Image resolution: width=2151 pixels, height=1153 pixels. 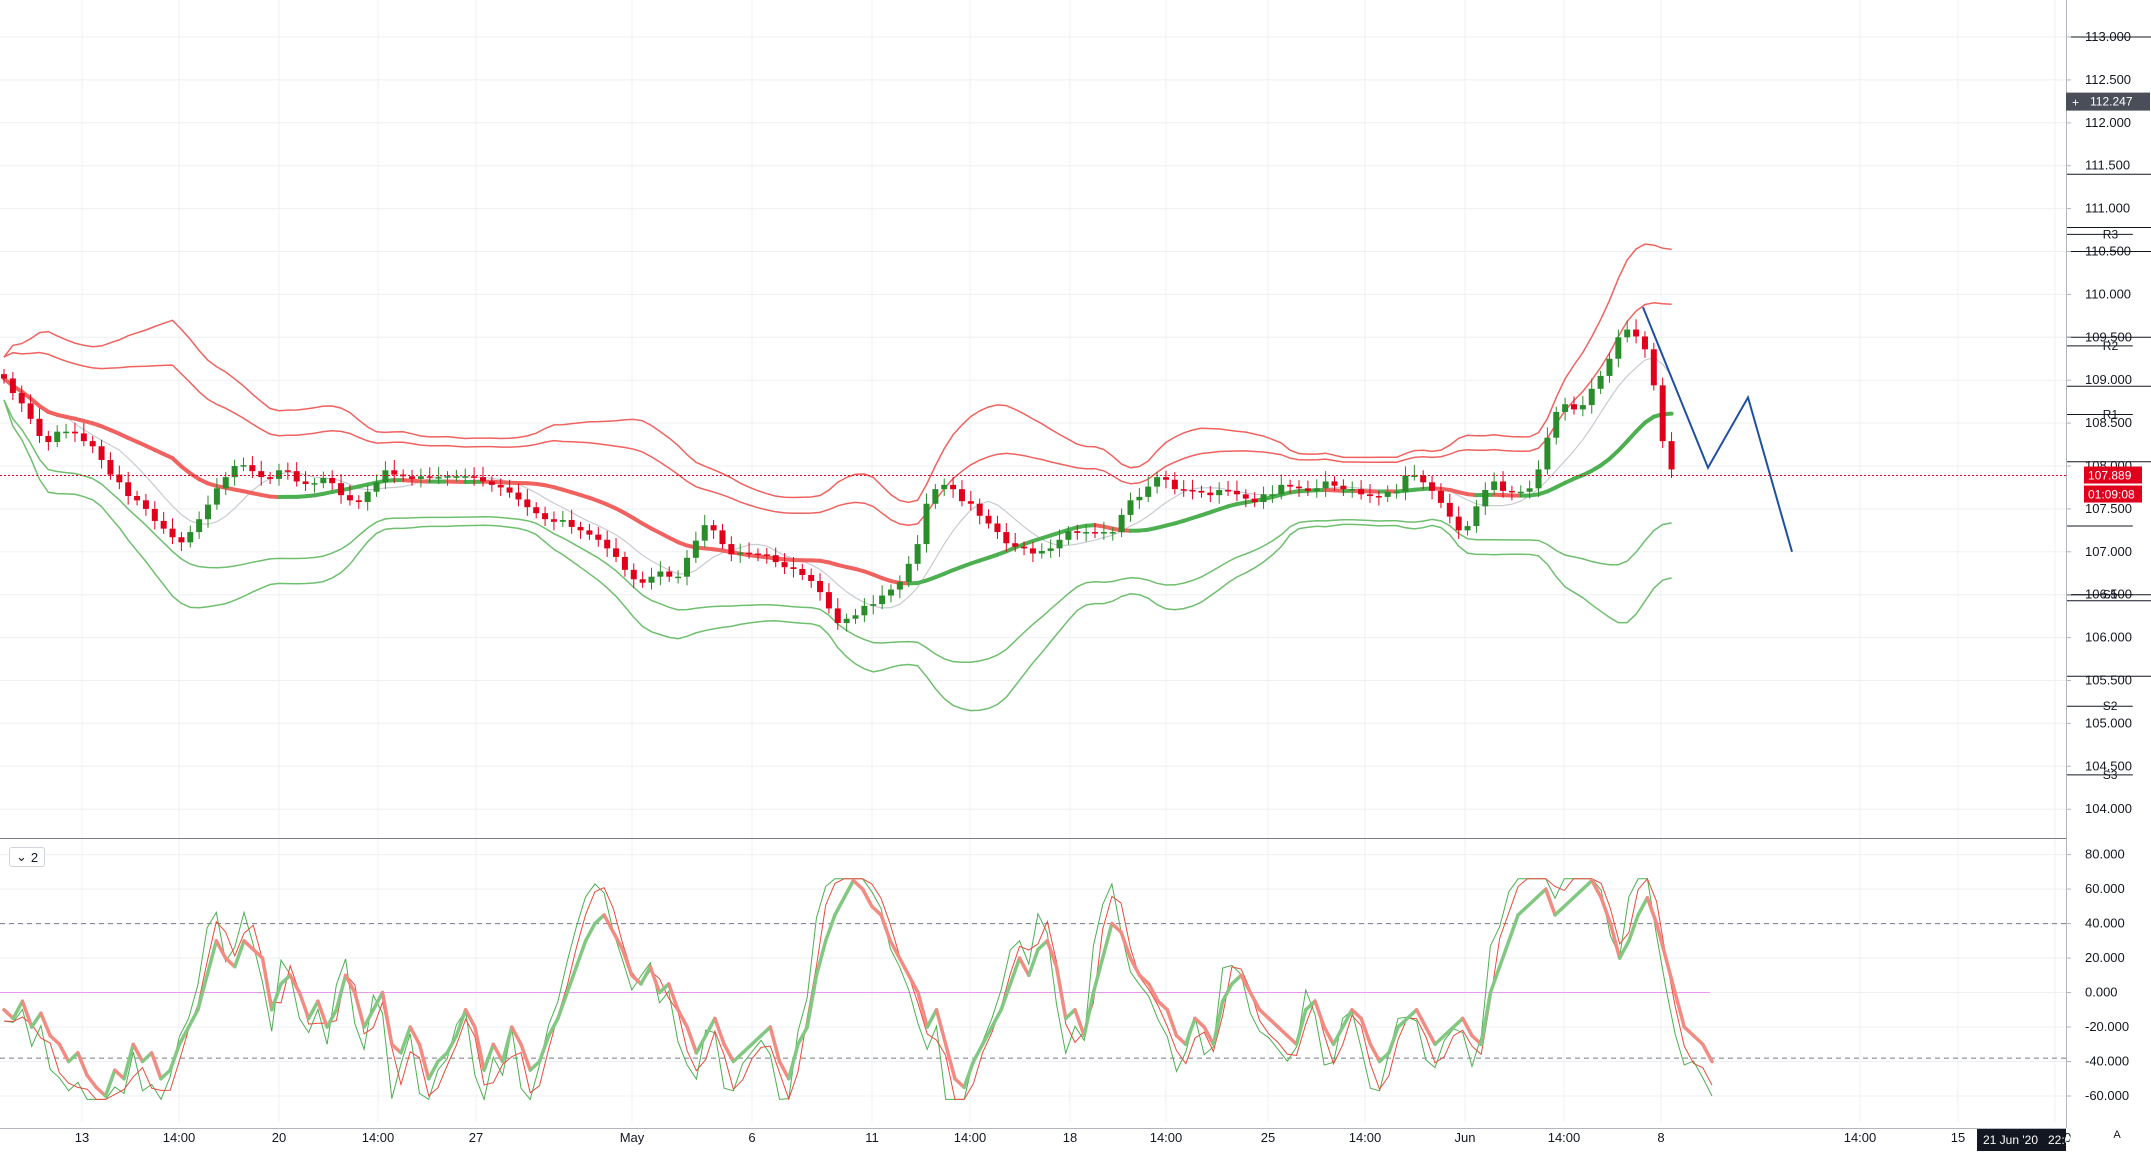 What do you see at coordinates (2117, 1135) in the screenshot?
I see `auto-scale-button: A` at bounding box center [2117, 1135].